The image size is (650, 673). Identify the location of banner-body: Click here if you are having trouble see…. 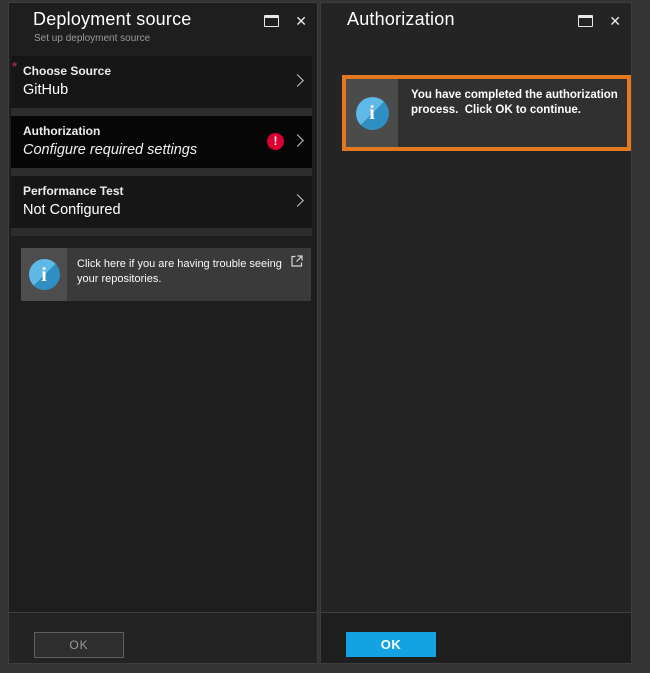
(189, 274).